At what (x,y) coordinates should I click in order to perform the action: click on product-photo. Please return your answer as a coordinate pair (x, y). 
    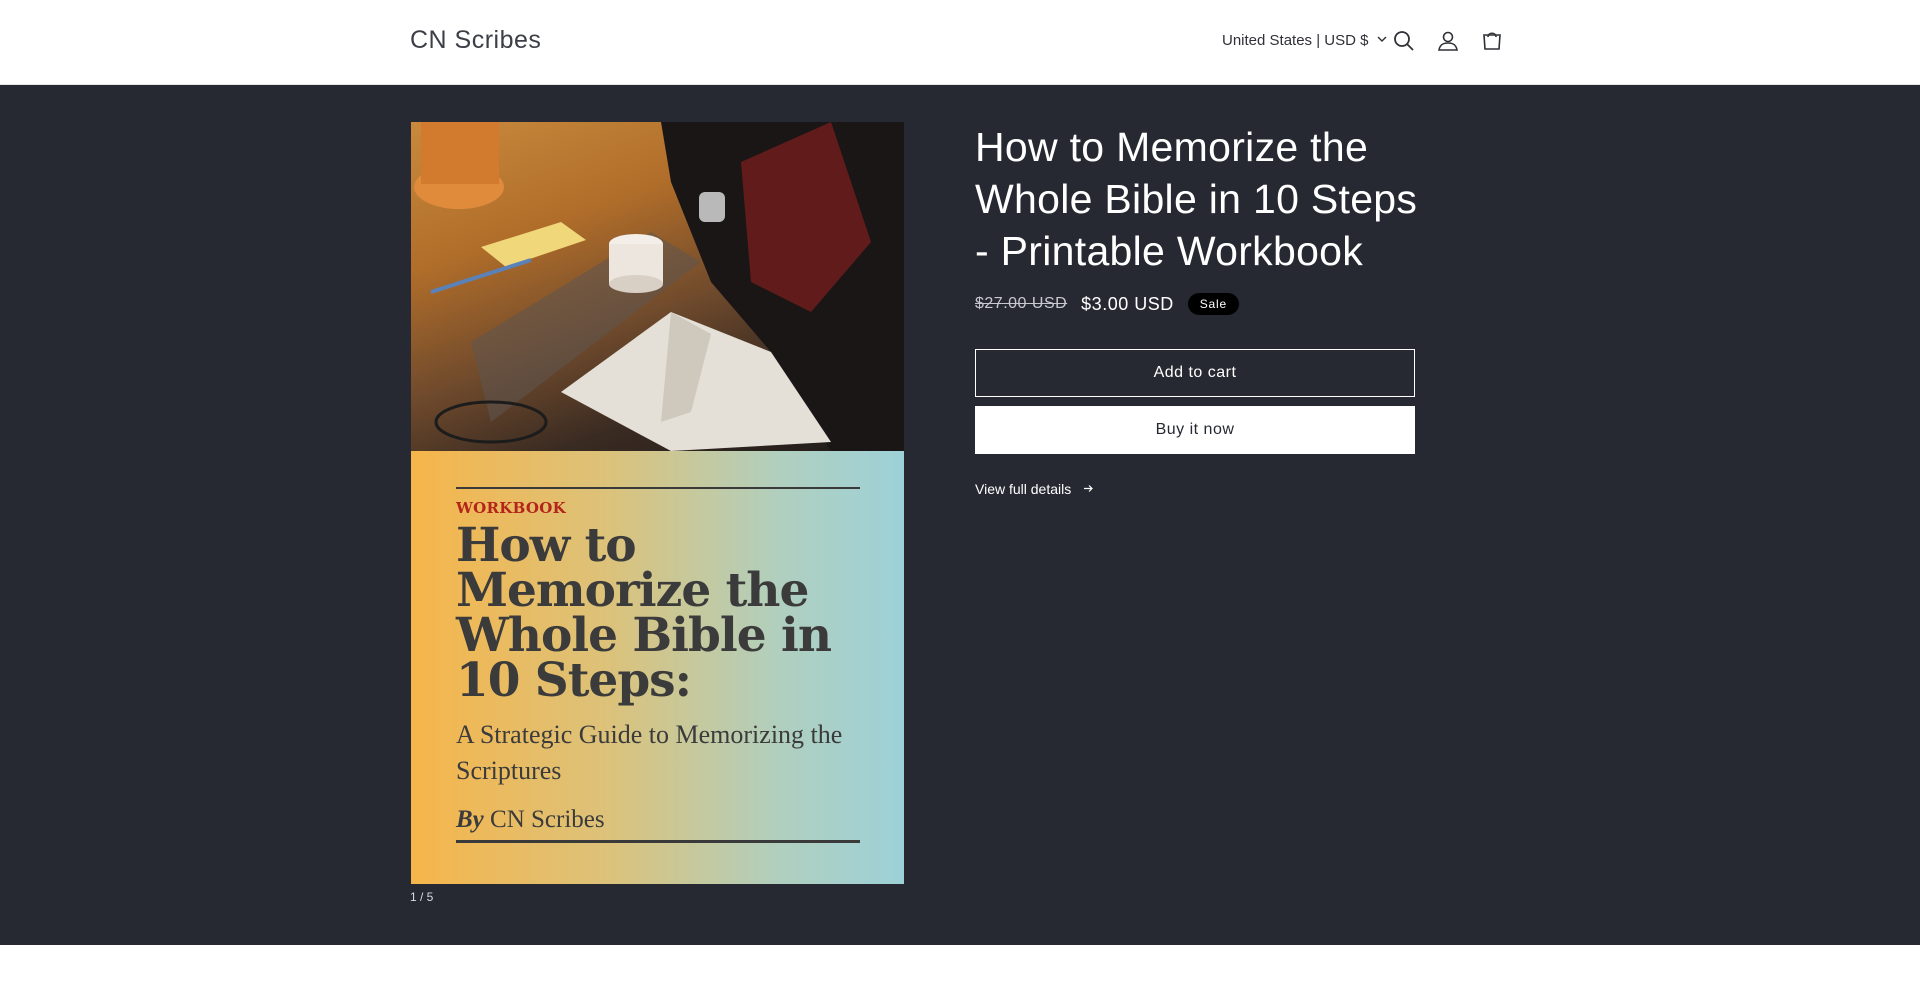
    Looking at the image, I should click on (657, 286).